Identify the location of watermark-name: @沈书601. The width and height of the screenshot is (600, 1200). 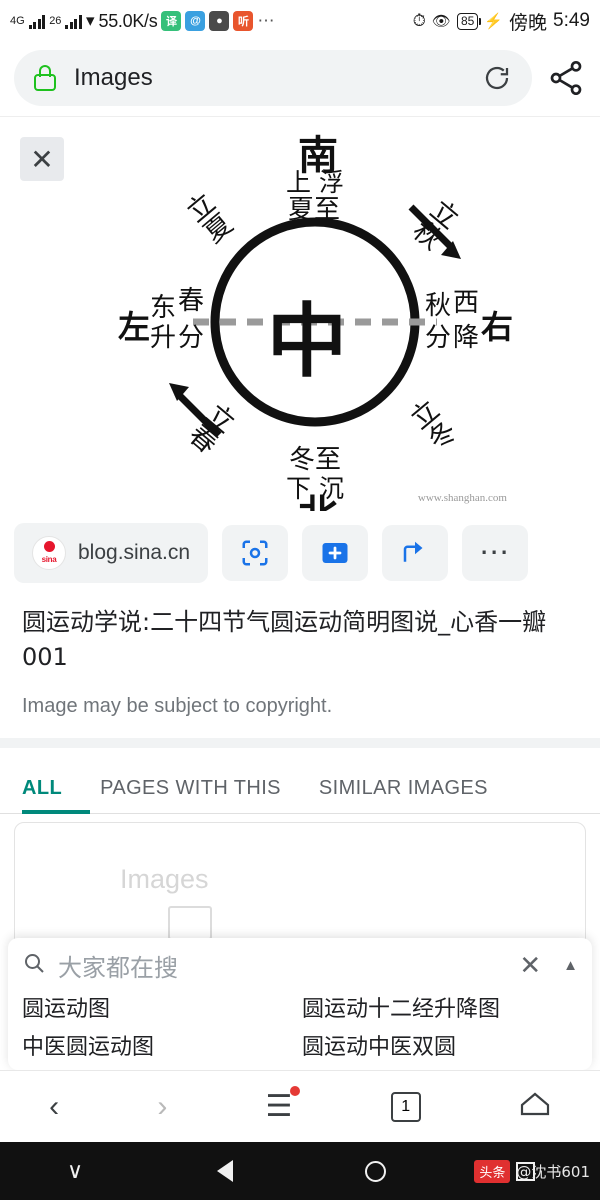
(553, 1171).